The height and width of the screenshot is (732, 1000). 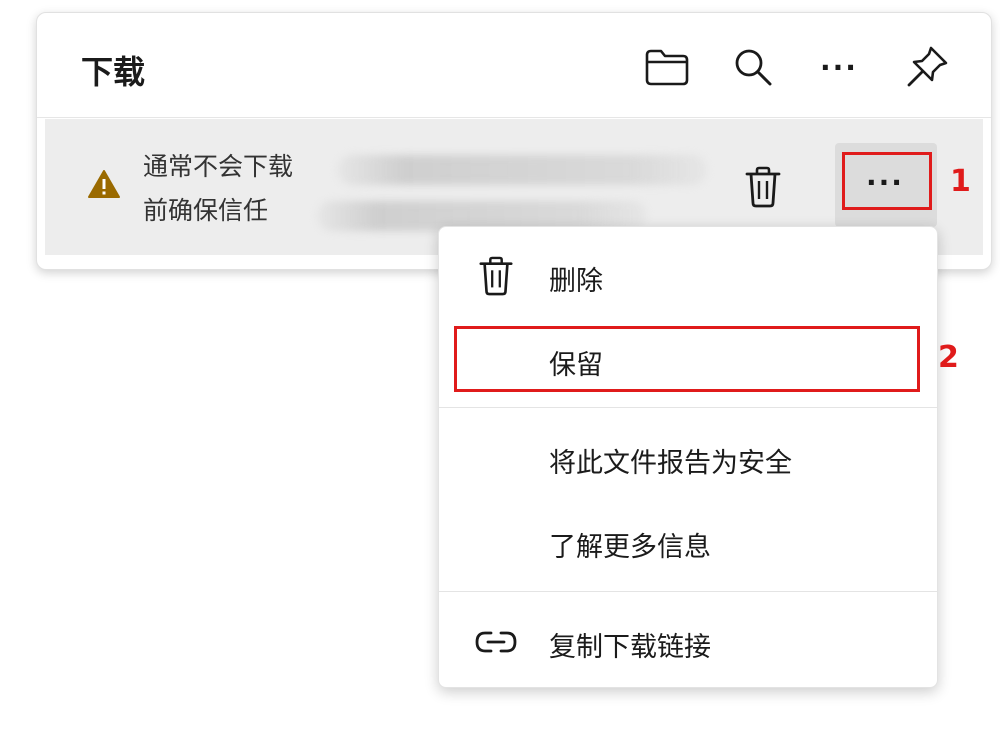 I want to click on pin-button, so click(x=927, y=67).